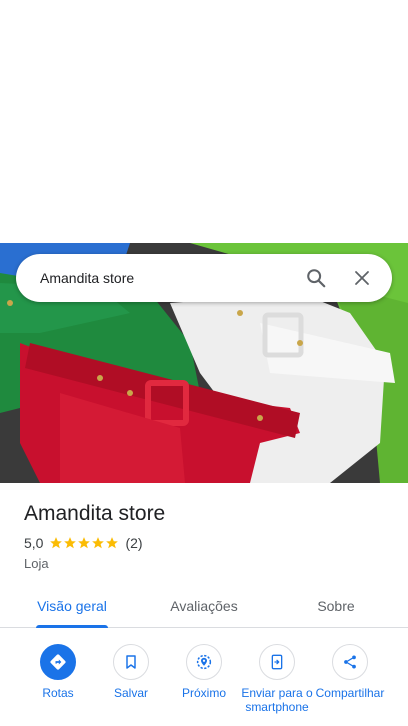  I want to click on tab-label: Sobre, so click(336, 605).